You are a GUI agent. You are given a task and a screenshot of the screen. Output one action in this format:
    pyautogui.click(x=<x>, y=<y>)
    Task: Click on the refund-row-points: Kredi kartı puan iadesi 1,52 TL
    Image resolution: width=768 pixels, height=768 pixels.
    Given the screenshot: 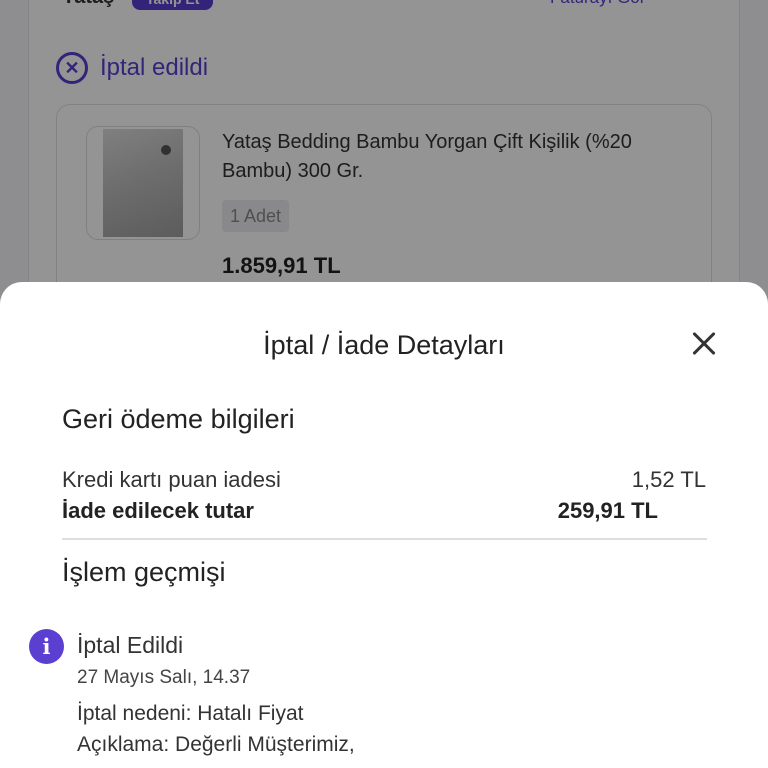 What is the action you would take?
    pyautogui.click(x=384, y=480)
    